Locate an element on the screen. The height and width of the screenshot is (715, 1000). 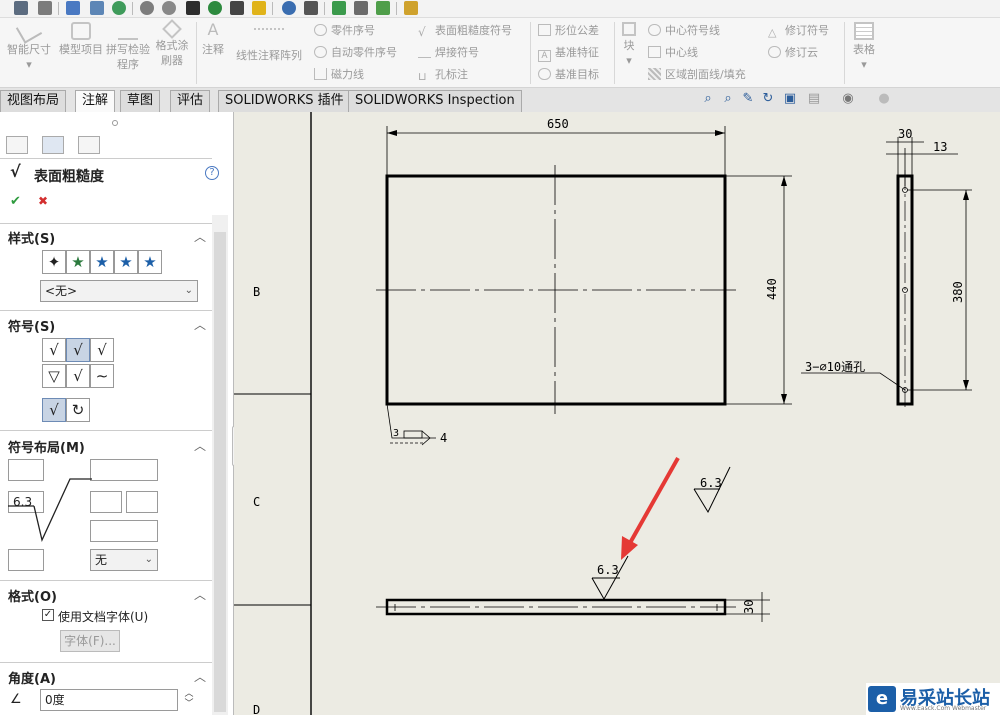
model-items-button: 模型项目 is located at coordinates (81, 39).